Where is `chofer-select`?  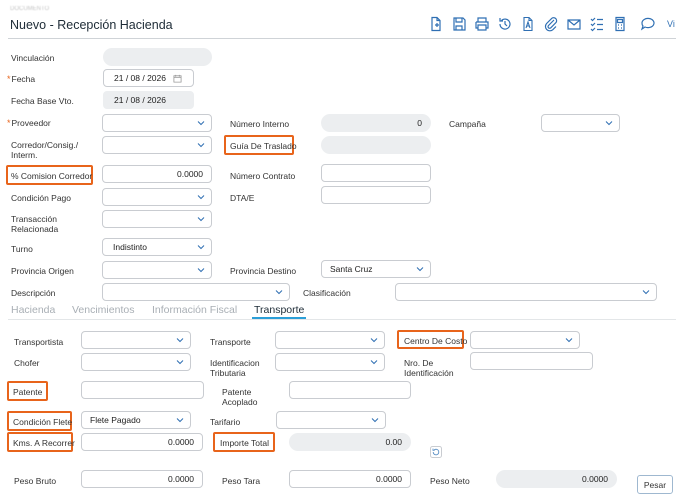 chofer-select is located at coordinates (136, 362).